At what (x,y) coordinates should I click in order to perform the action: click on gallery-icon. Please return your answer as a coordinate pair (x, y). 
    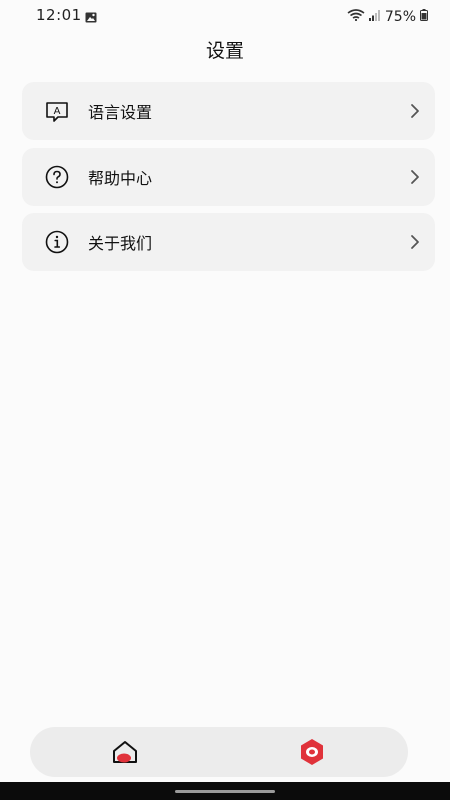
    Looking at the image, I should click on (91, 17).